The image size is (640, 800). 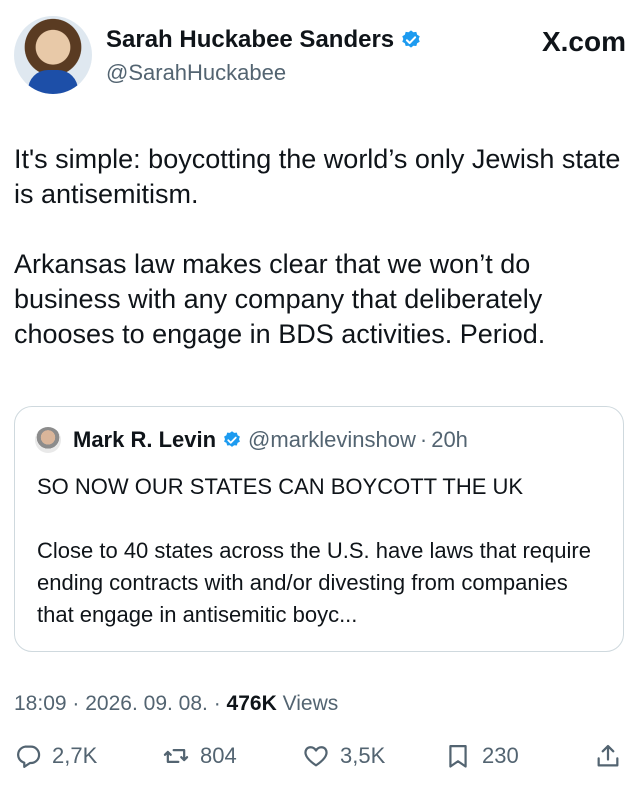 I want to click on action-bar: 2,7K 804 3,5K 230, so click(x=320, y=762).